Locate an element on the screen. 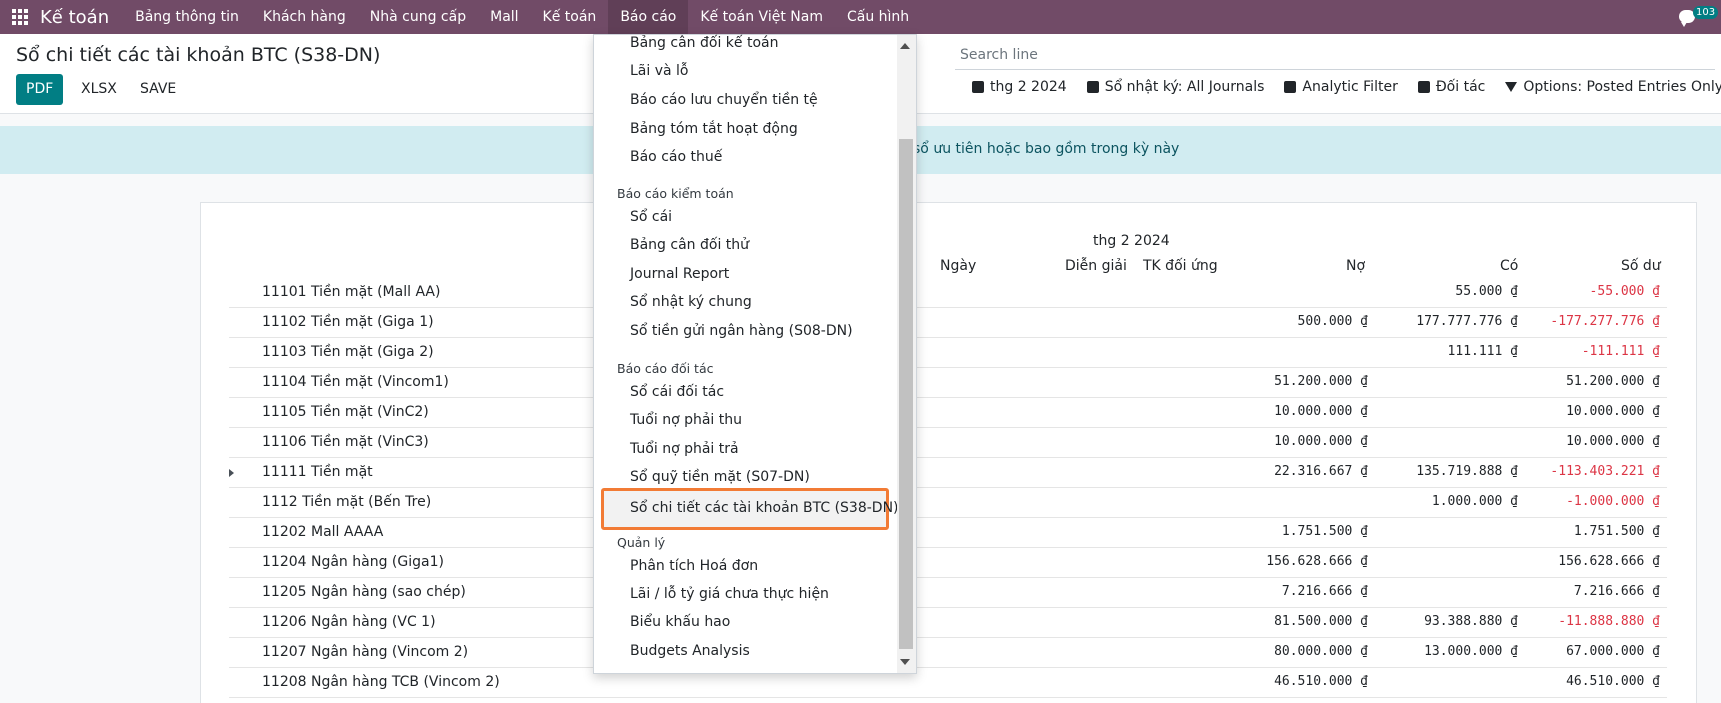  nav-item-vn-accounting: Kế toán Việt Nam is located at coordinates (761, 17).